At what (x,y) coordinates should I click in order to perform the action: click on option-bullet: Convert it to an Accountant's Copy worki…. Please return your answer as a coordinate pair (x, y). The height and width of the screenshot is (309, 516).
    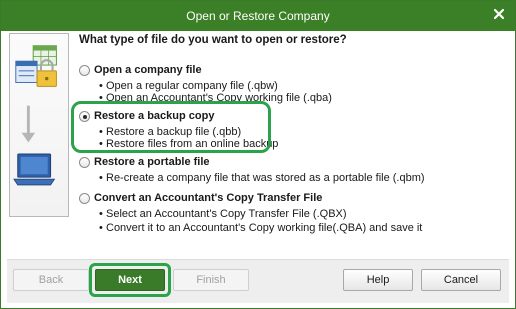
    Looking at the image, I should click on (260, 228).